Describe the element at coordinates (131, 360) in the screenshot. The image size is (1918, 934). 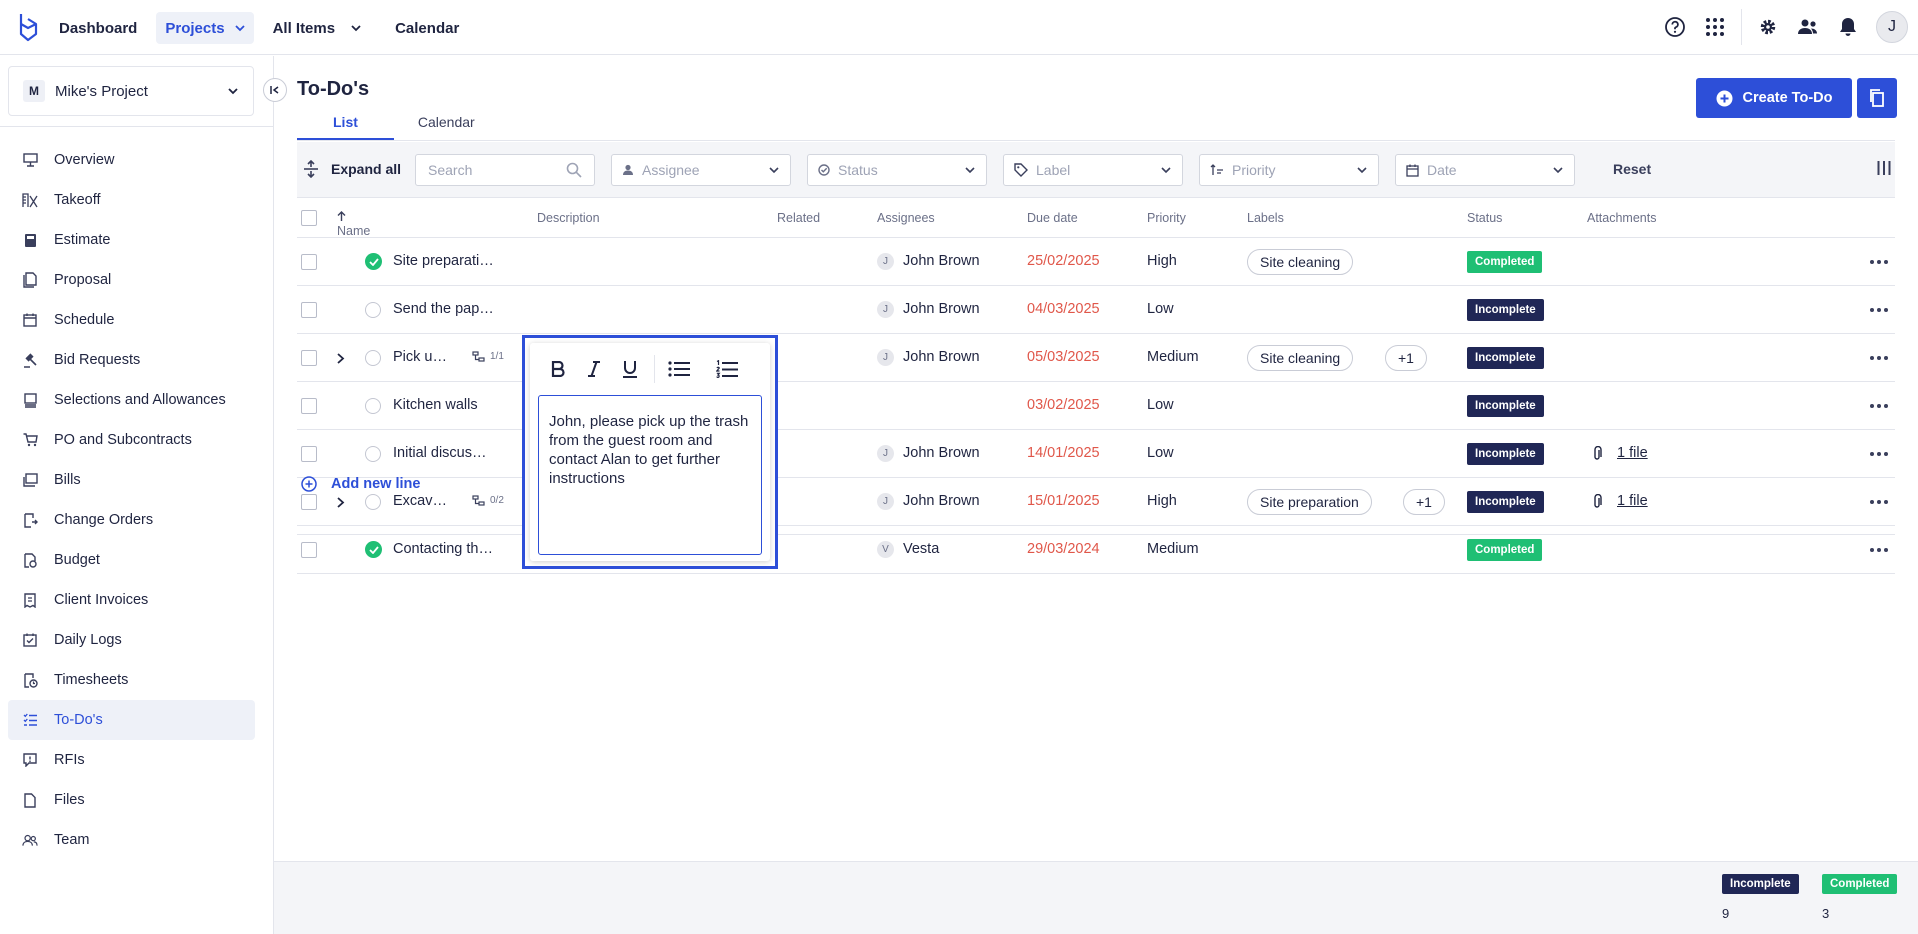
I see `sidebar-item-bid-requests: Bid Requests` at that location.